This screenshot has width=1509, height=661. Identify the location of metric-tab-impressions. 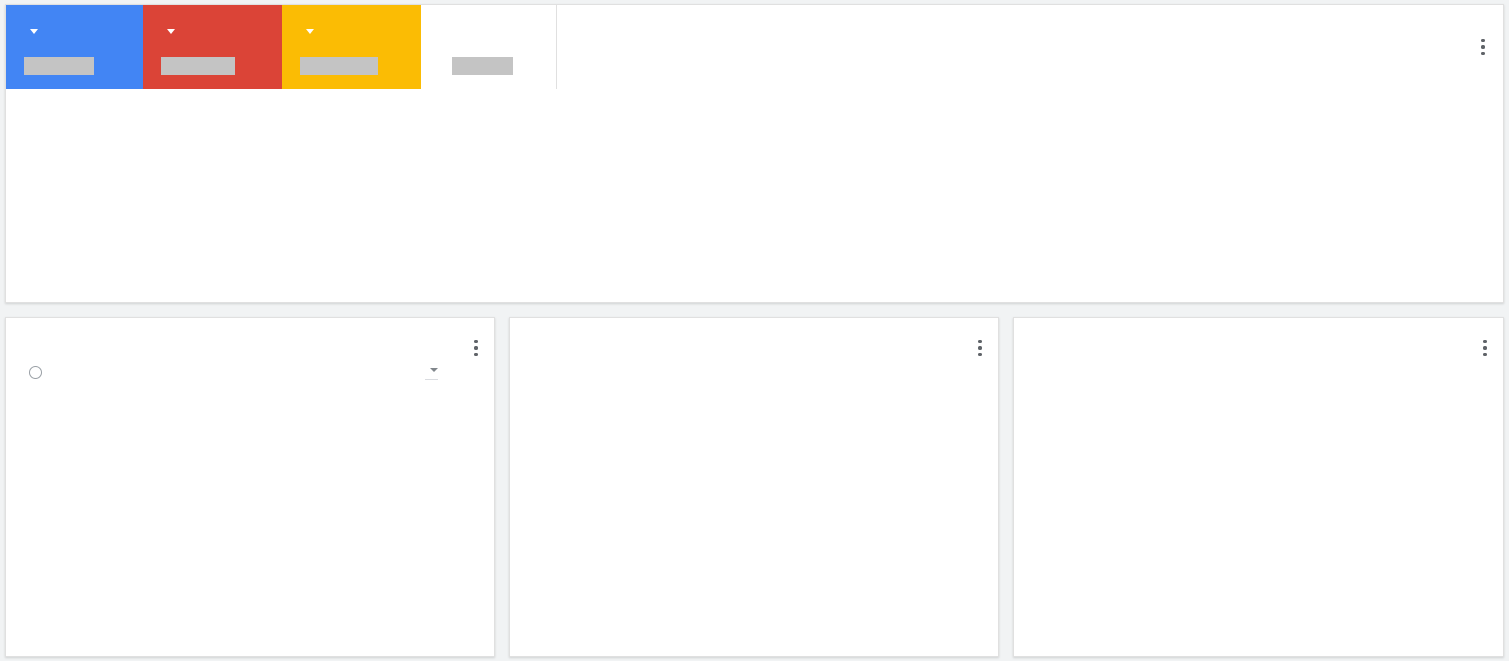
(212, 47).